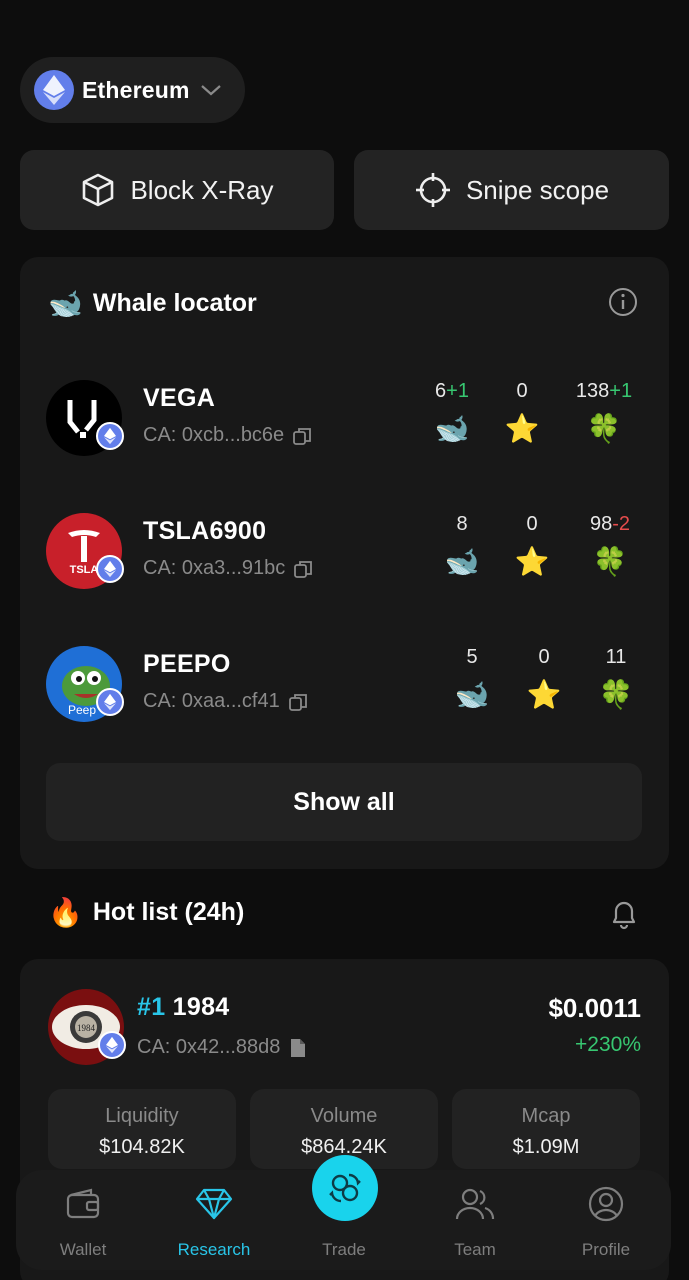 The width and height of the screenshot is (689, 1280). I want to click on info-icon, so click(623, 302).